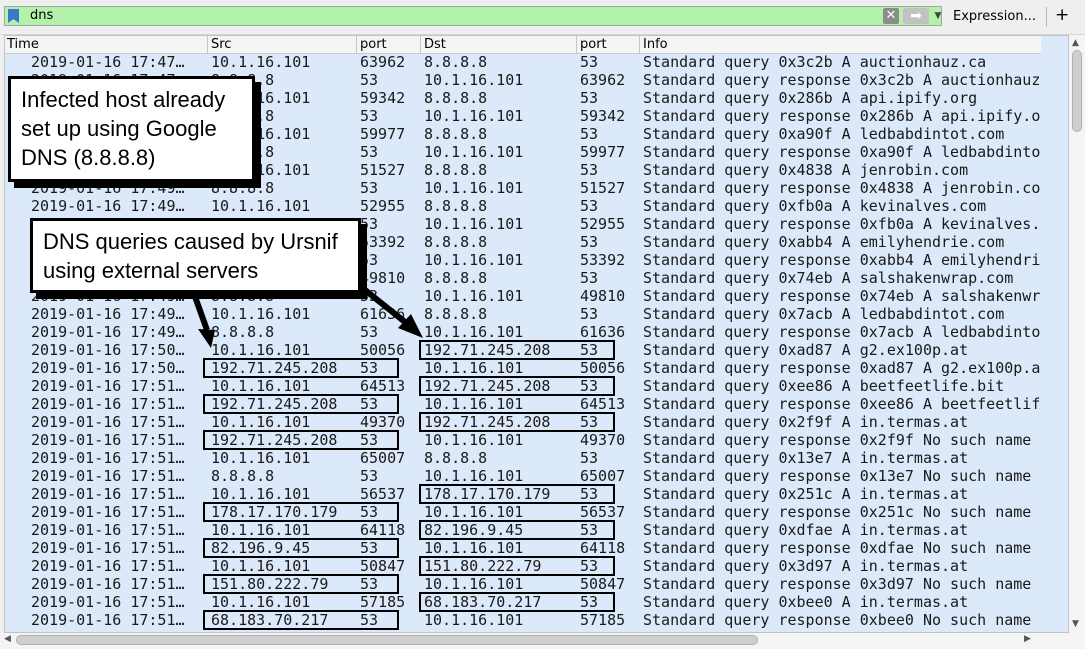 The width and height of the screenshot is (1085, 649). Describe the element at coordinates (393, 312) in the screenshot. I see `arrow-to-dst-column` at that location.